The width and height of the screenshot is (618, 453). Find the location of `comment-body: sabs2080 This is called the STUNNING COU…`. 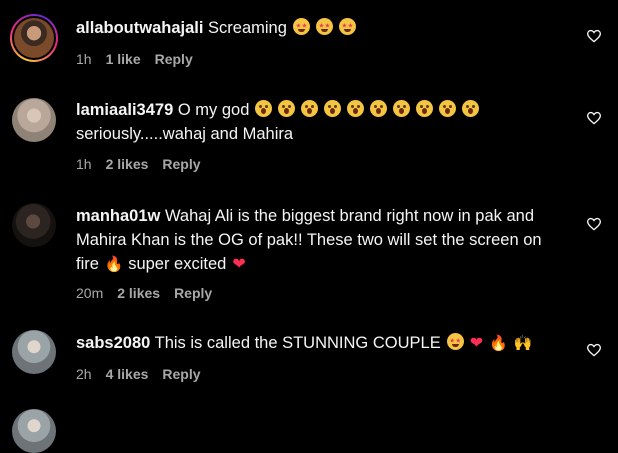

comment-body: sabs2080 This is called the STUNNING COU… is located at coordinates (323, 343).